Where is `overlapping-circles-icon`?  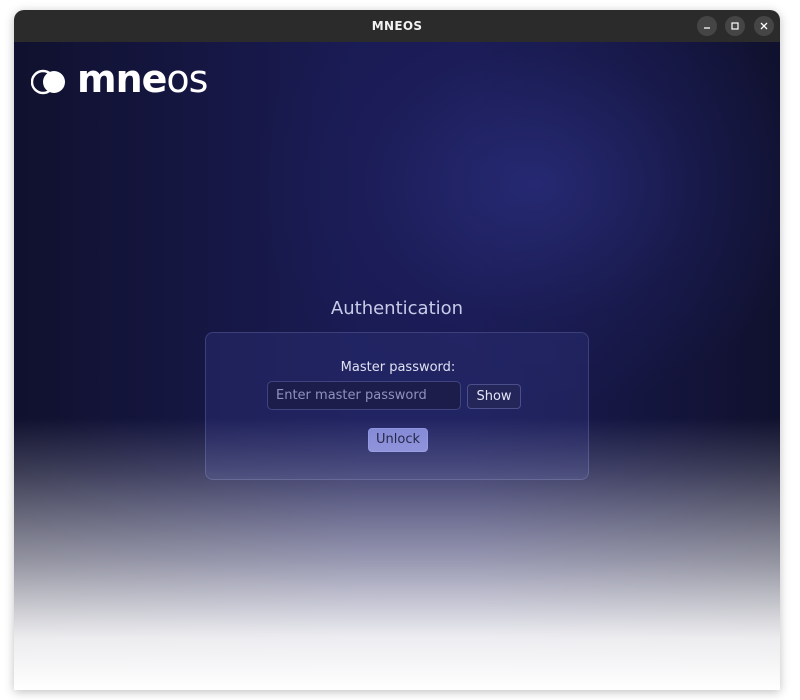 overlapping-circles-icon is located at coordinates (48, 82).